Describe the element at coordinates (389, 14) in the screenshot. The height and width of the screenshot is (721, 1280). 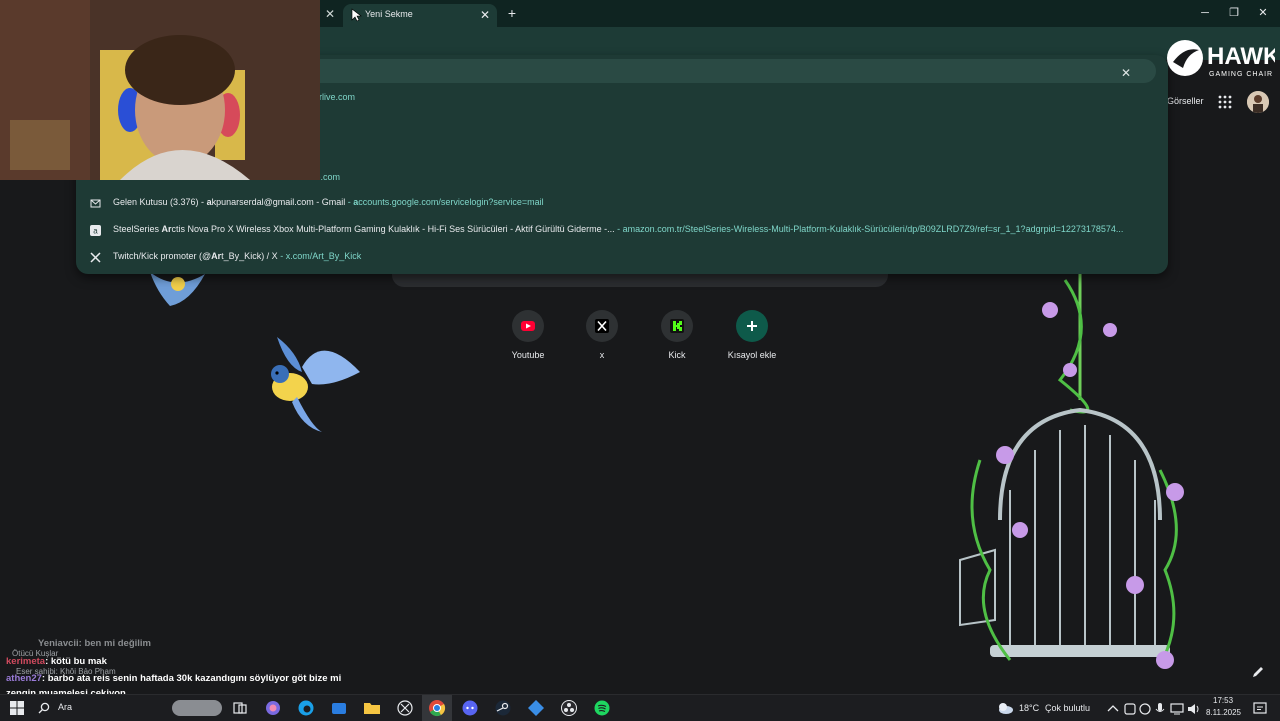
I see `tab-title: Yeni Sekme` at that location.